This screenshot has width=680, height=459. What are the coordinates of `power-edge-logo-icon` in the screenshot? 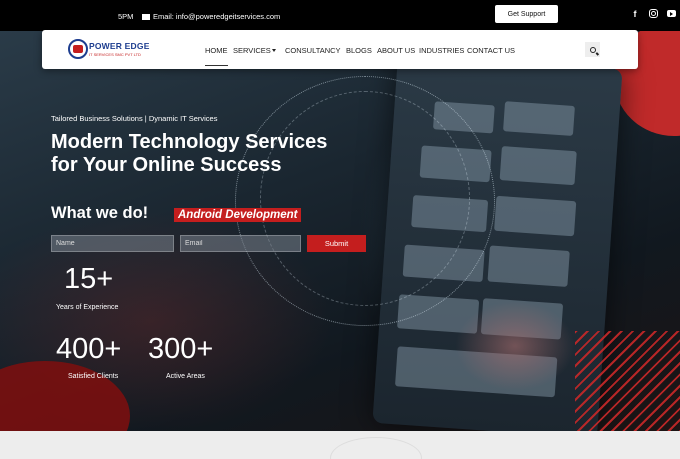 It's located at (78, 49).